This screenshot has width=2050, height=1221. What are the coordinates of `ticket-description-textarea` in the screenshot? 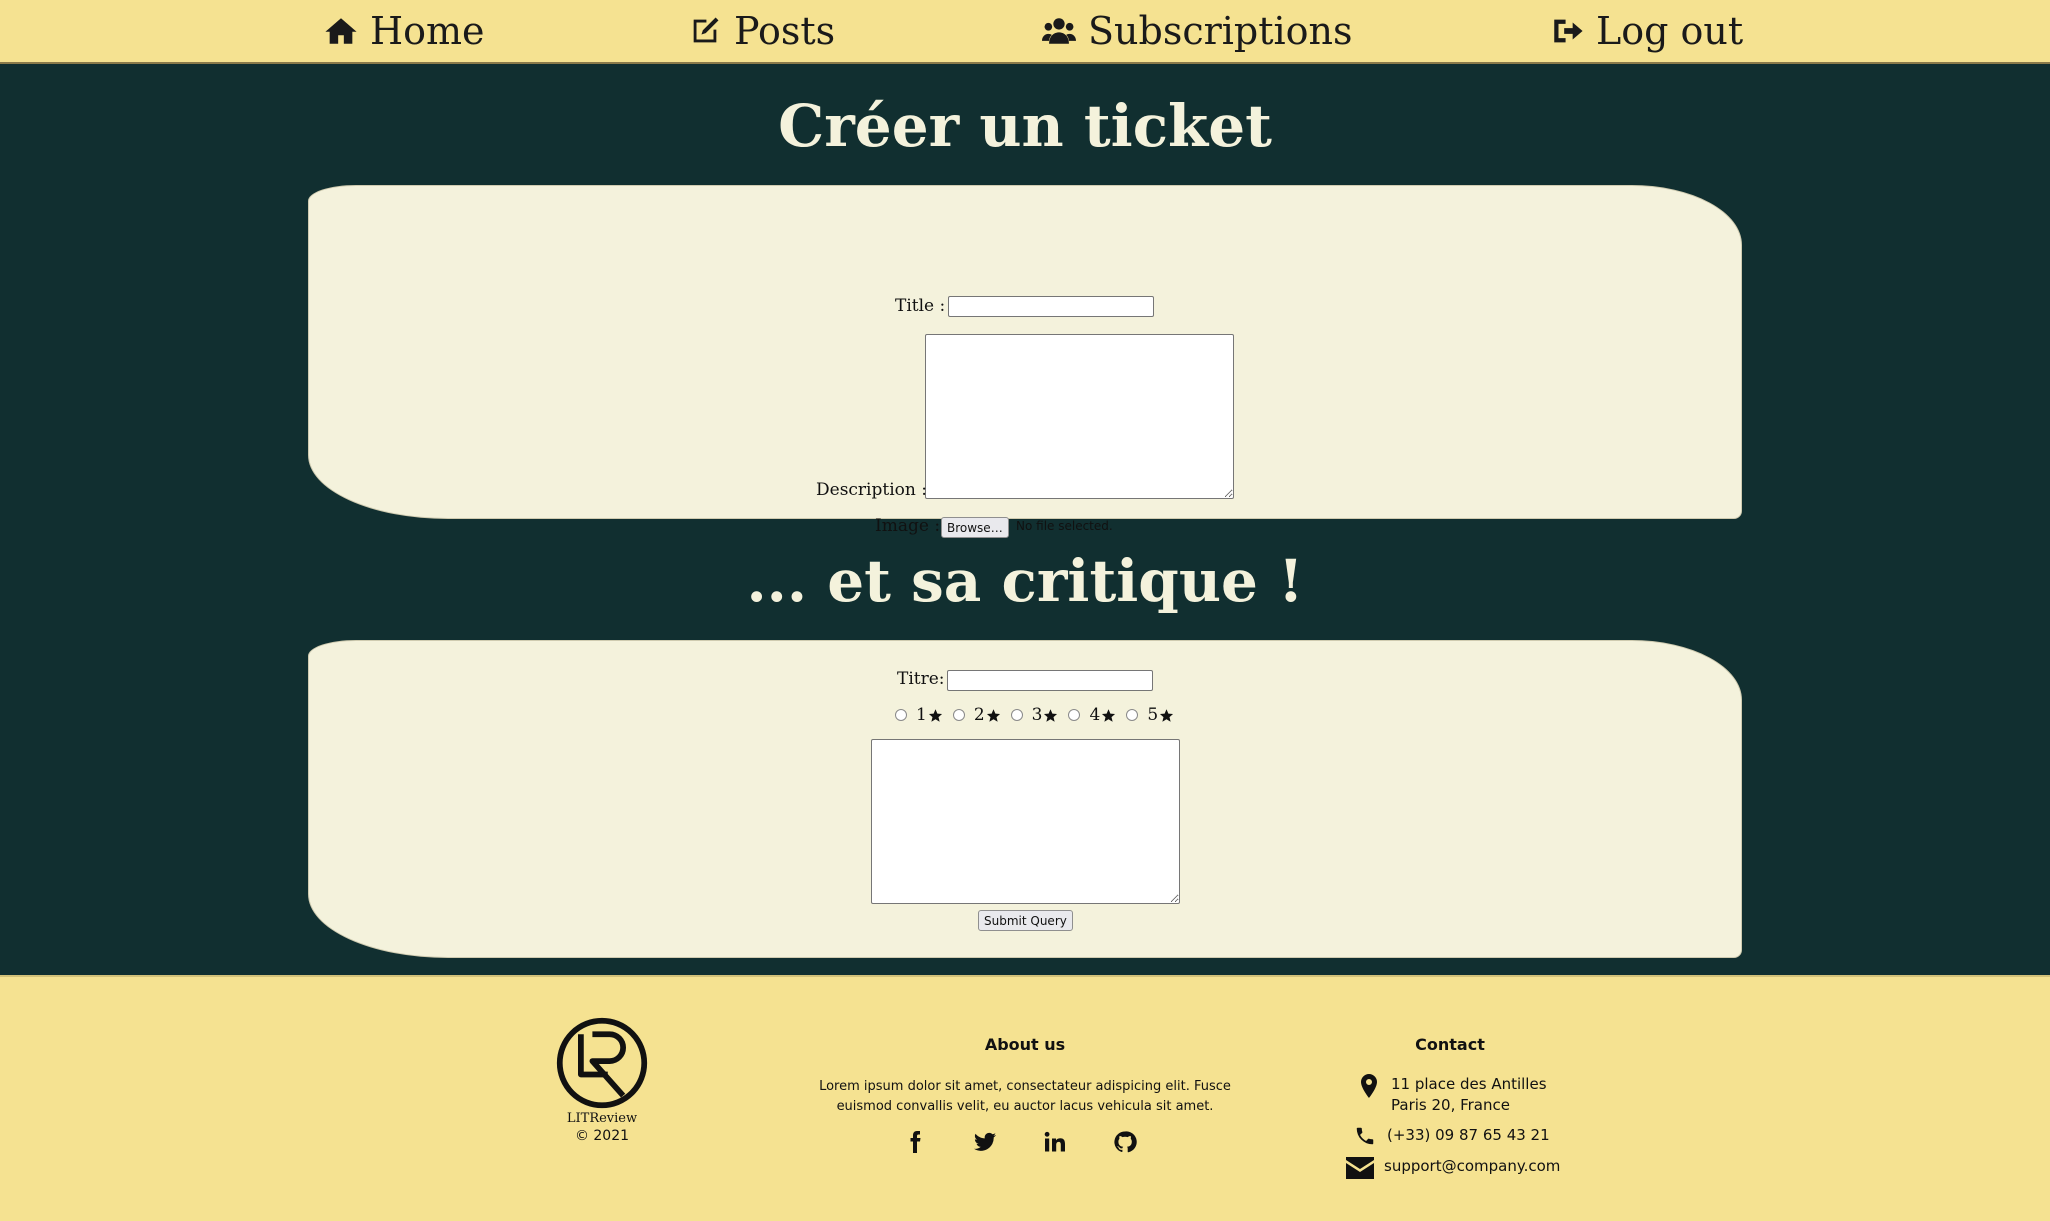 It's located at (1079, 416).